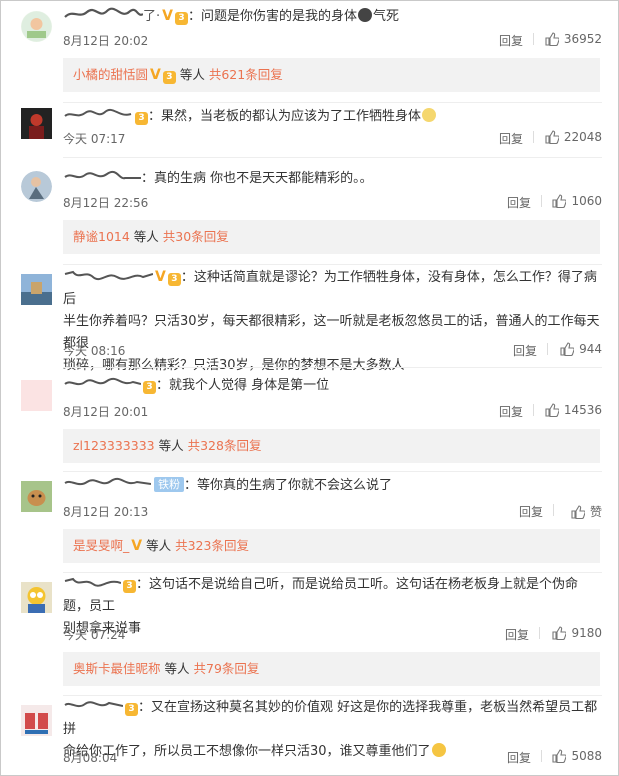 The height and width of the screenshot is (776, 619). What do you see at coordinates (332, 511) in the screenshot?
I see `comment-meta: 8月12日 20:13 回复 赞` at bounding box center [332, 511].